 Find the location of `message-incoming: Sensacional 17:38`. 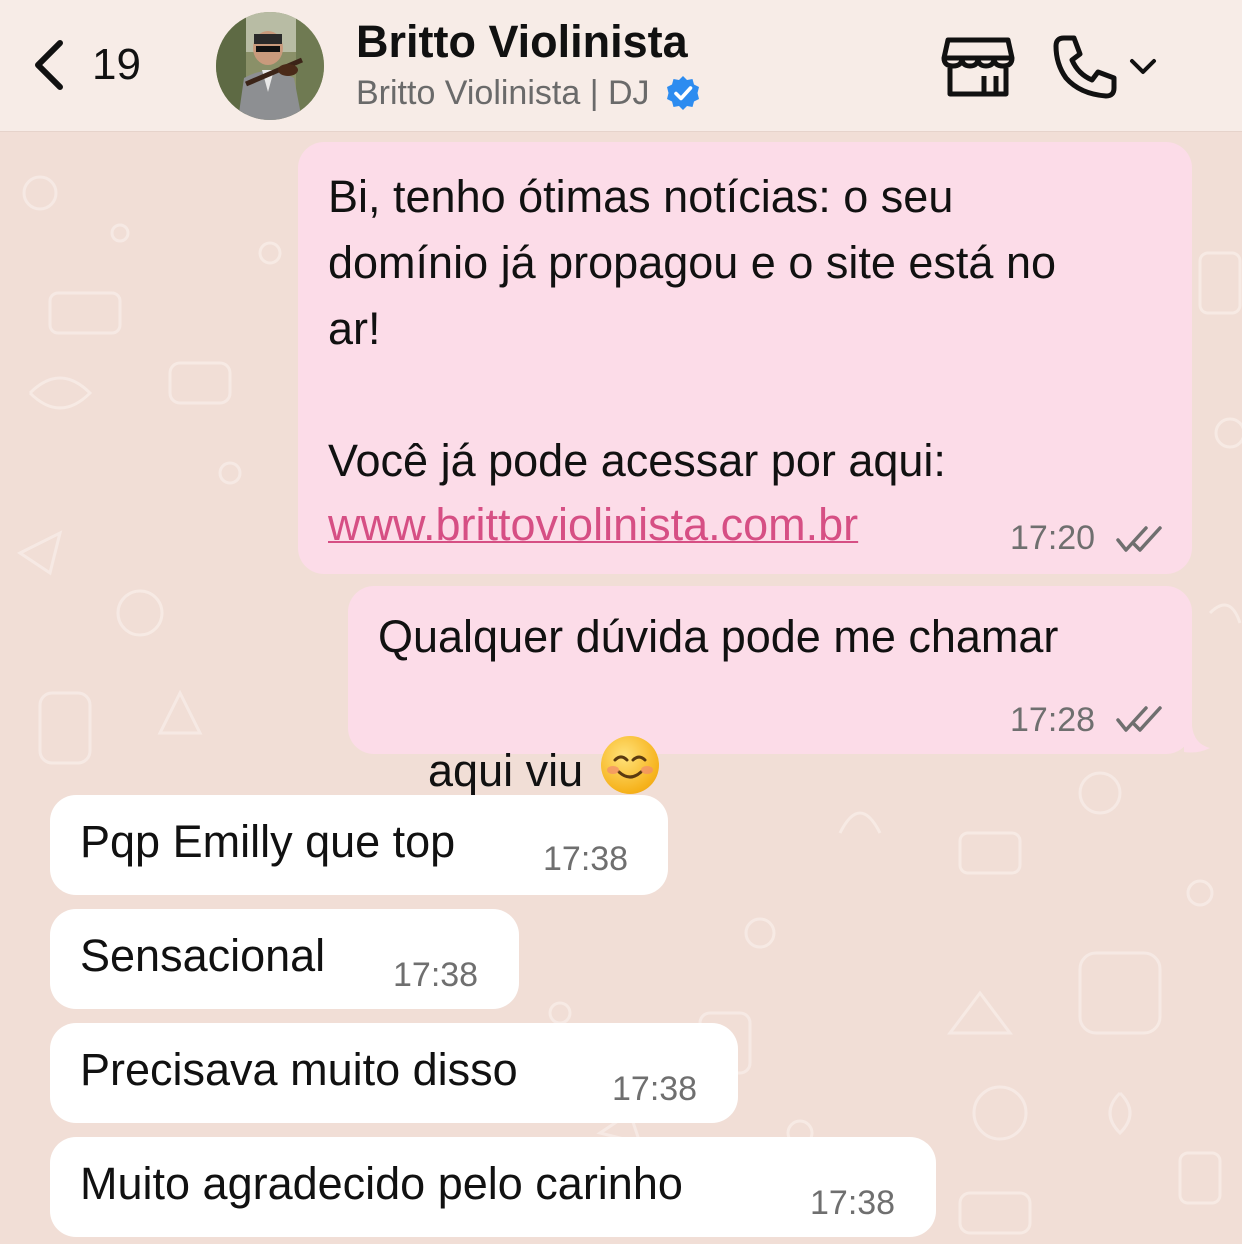

message-incoming: Sensacional 17:38 is located at coordinates (284, 959).